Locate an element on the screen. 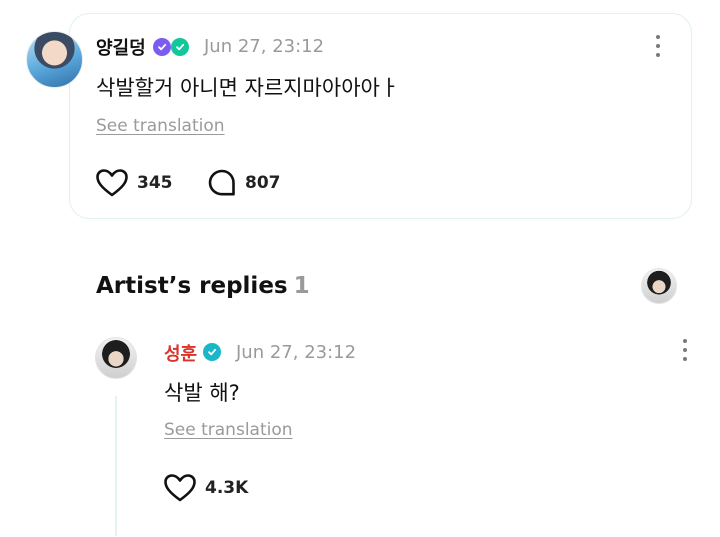 The height and width of the screenshot is (537, 720). artist-replies-title: Artist’s replies is located at coordinates (192, 286).